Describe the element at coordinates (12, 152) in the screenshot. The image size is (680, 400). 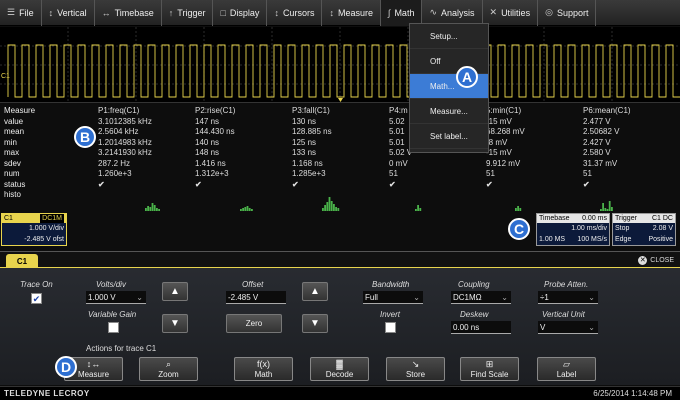
I see `measure-row-label: max` at that location.